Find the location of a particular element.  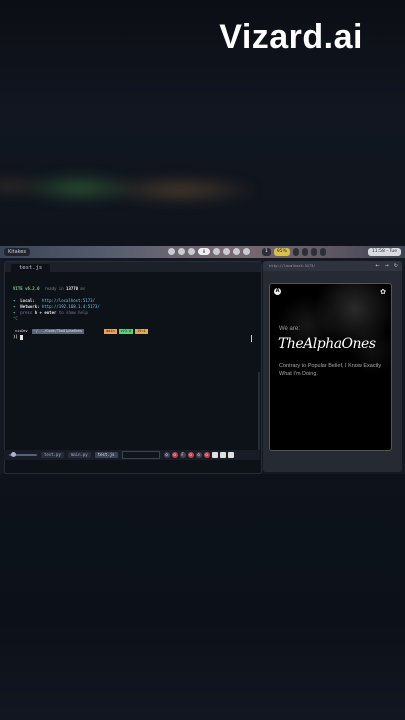

back-icon: ← is located at coordinates (377, 266).